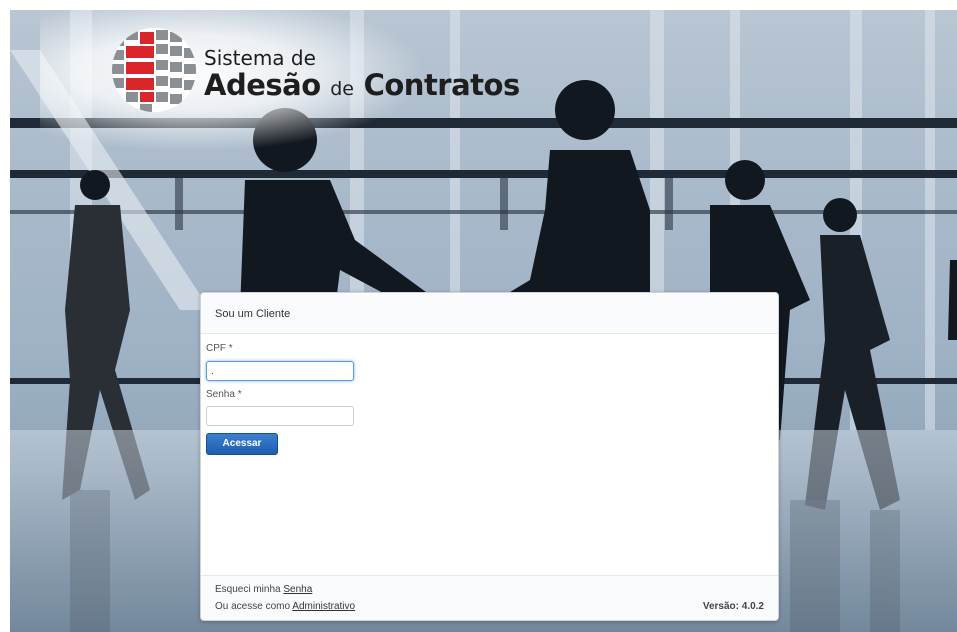  Describe the element at coordinates (362, 85) in the screenshot. I see `logo-text-line2: Adesão de Contratos` at that location.